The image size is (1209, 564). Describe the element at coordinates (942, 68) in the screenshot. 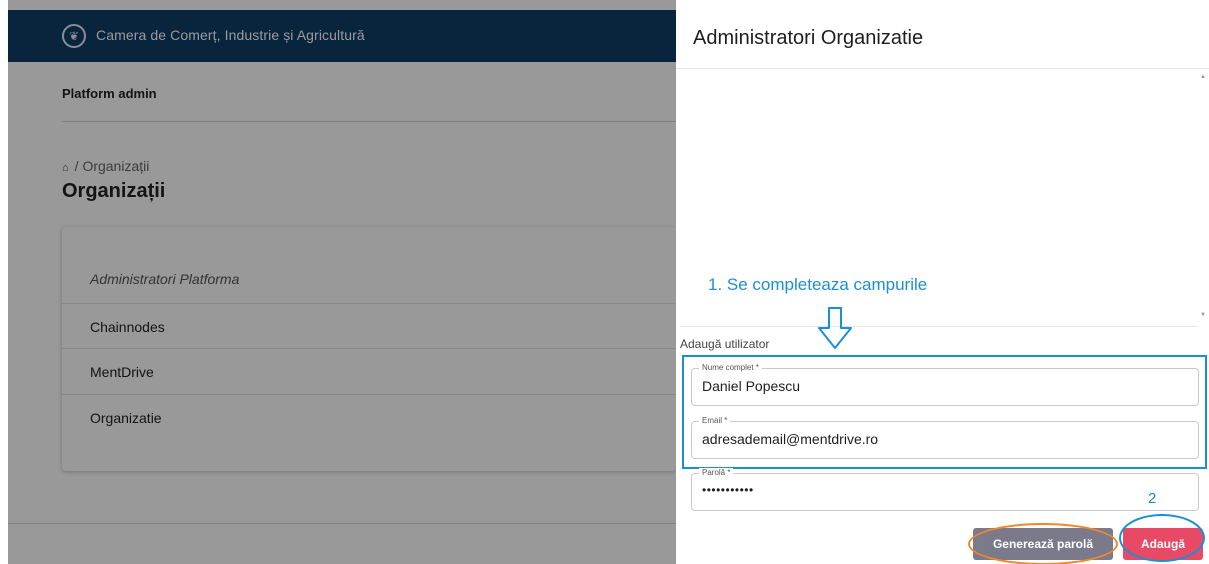

I see `drawer-divider` at that location.